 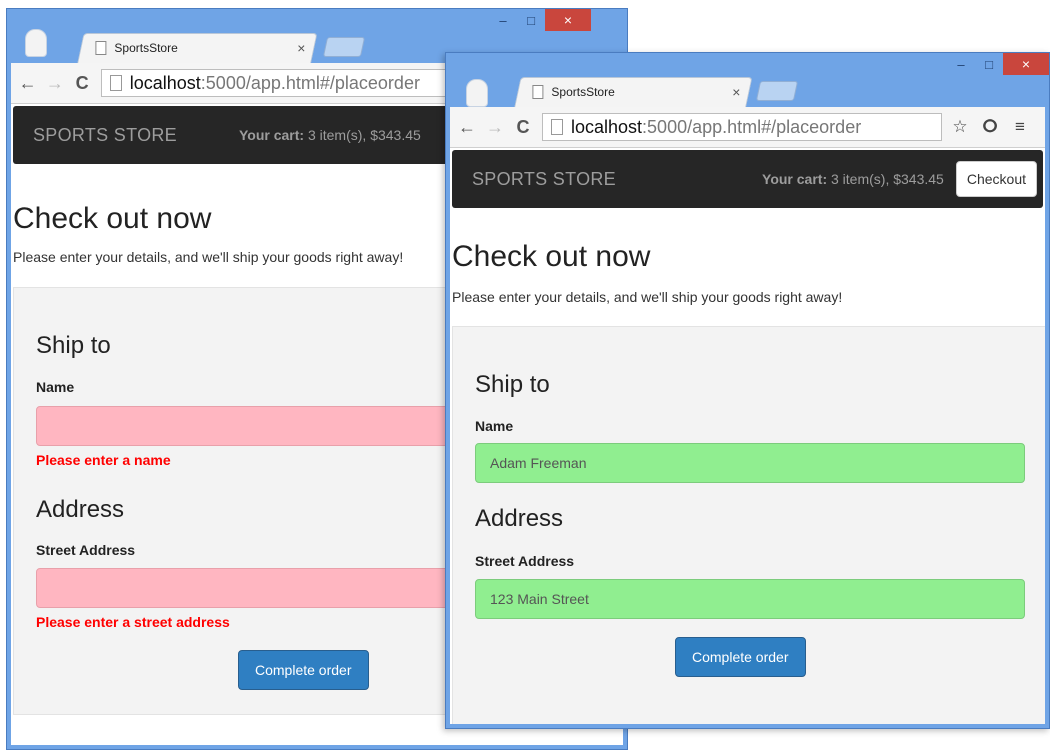 I want to click on menu-icon: ≡, so click(x=1020, y=127).